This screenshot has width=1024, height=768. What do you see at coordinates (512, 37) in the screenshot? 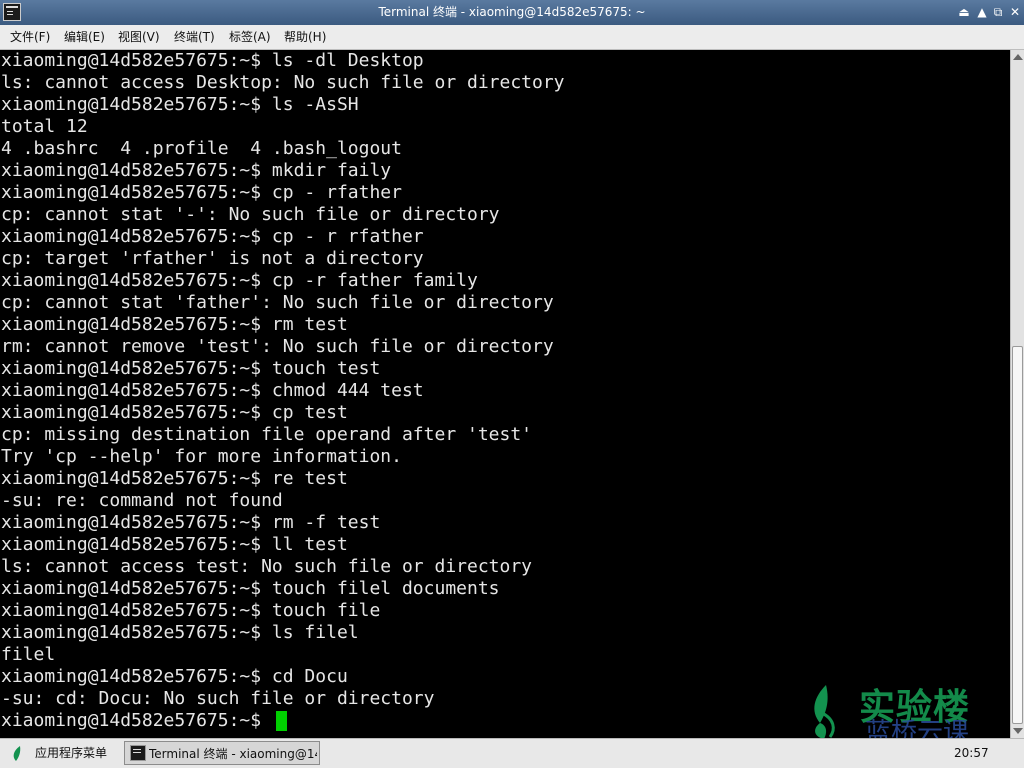
I see `menu-bar: 文件(F) 编辑(E) 视图(V) 终端(T) 标签(A) 帮助(H)` at bounding box center [512, 37].